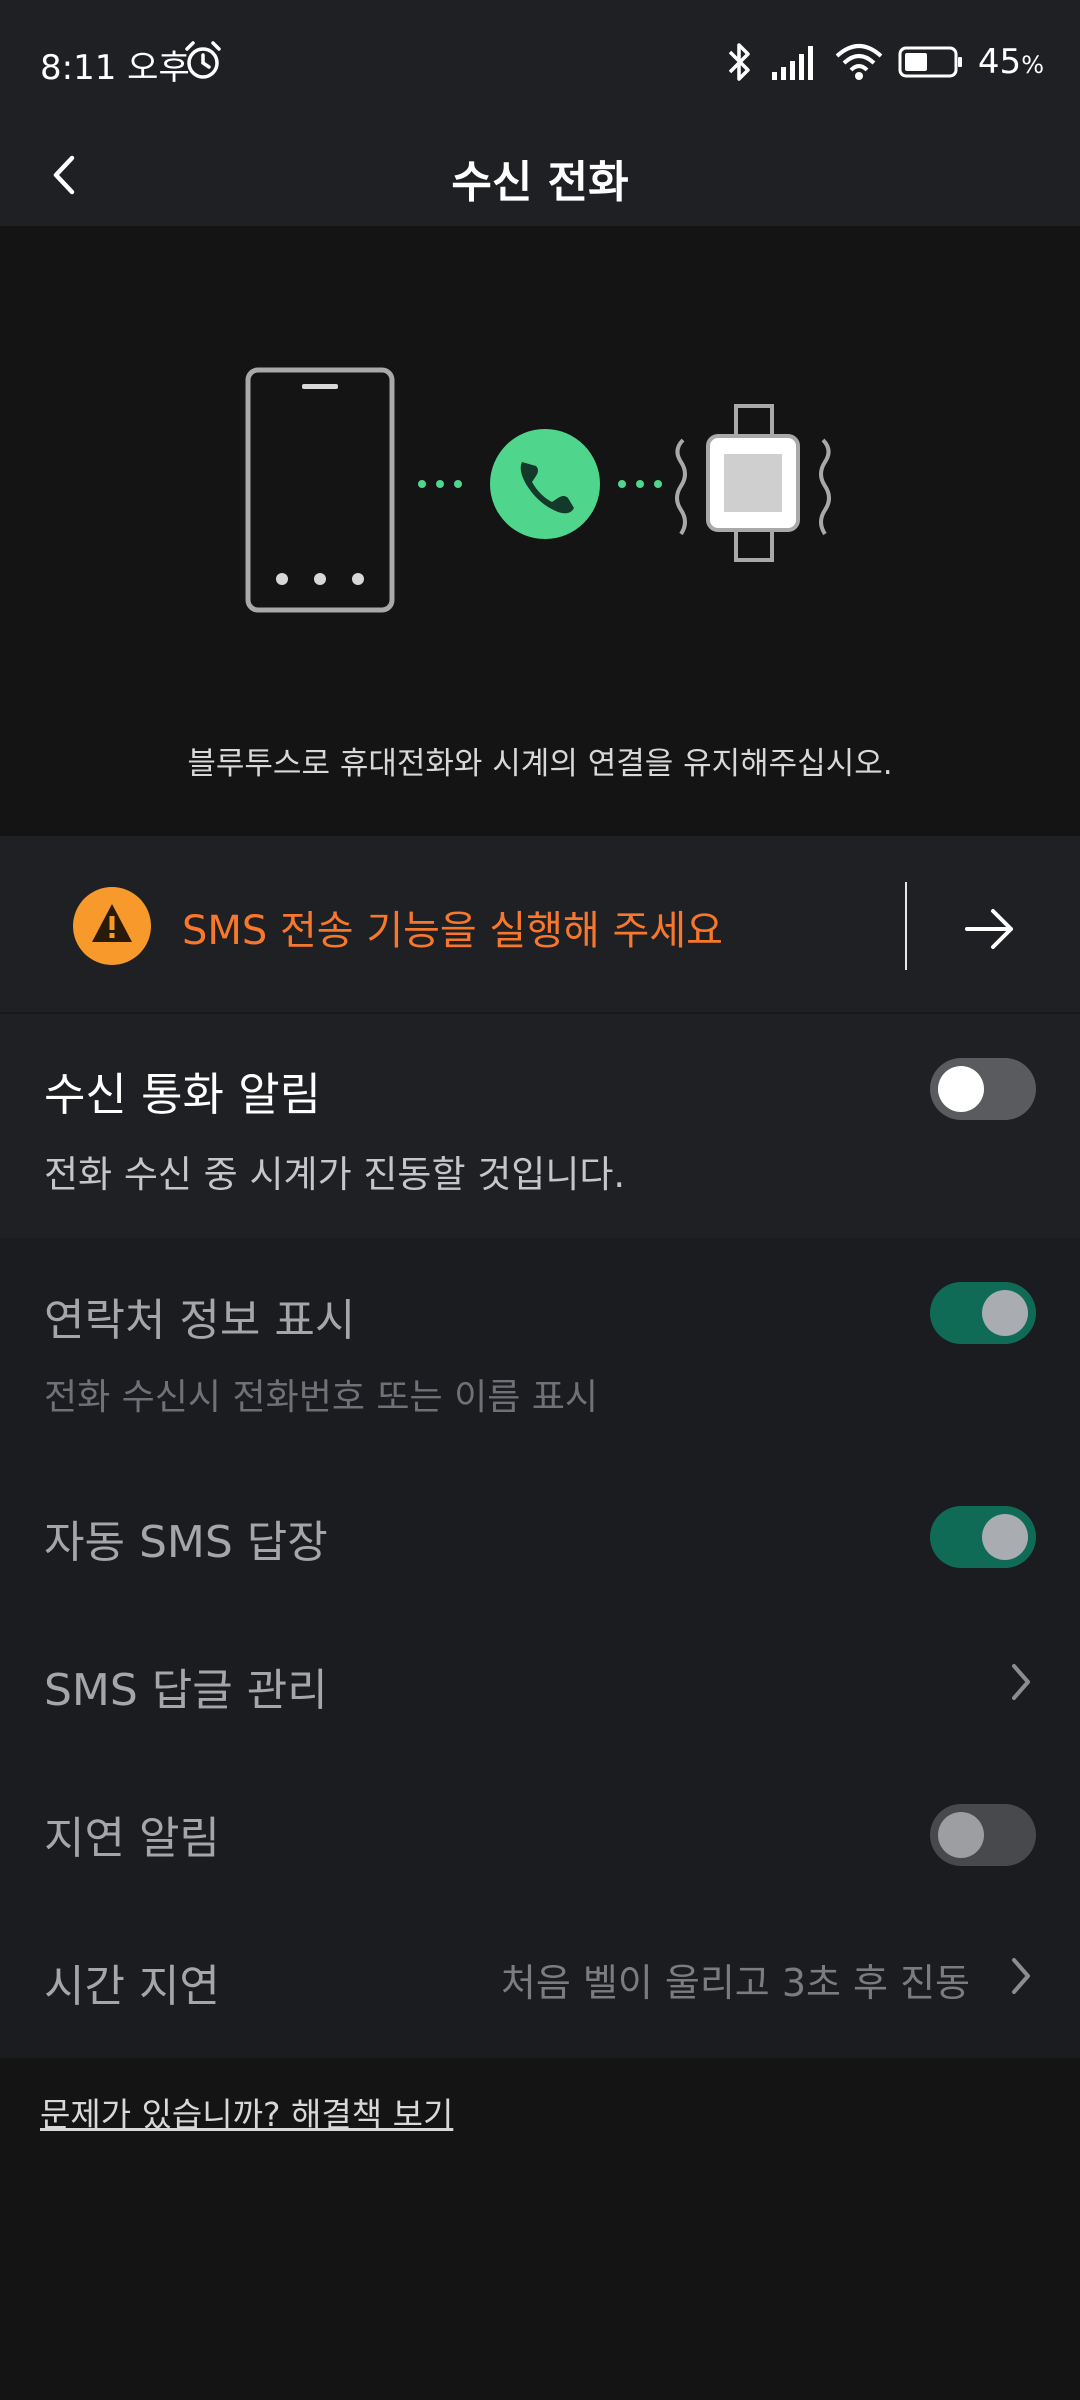 The width and height of the screenshot is (1080, 2400). I want to click on delay-alert-toggle, so click(983, 1835).